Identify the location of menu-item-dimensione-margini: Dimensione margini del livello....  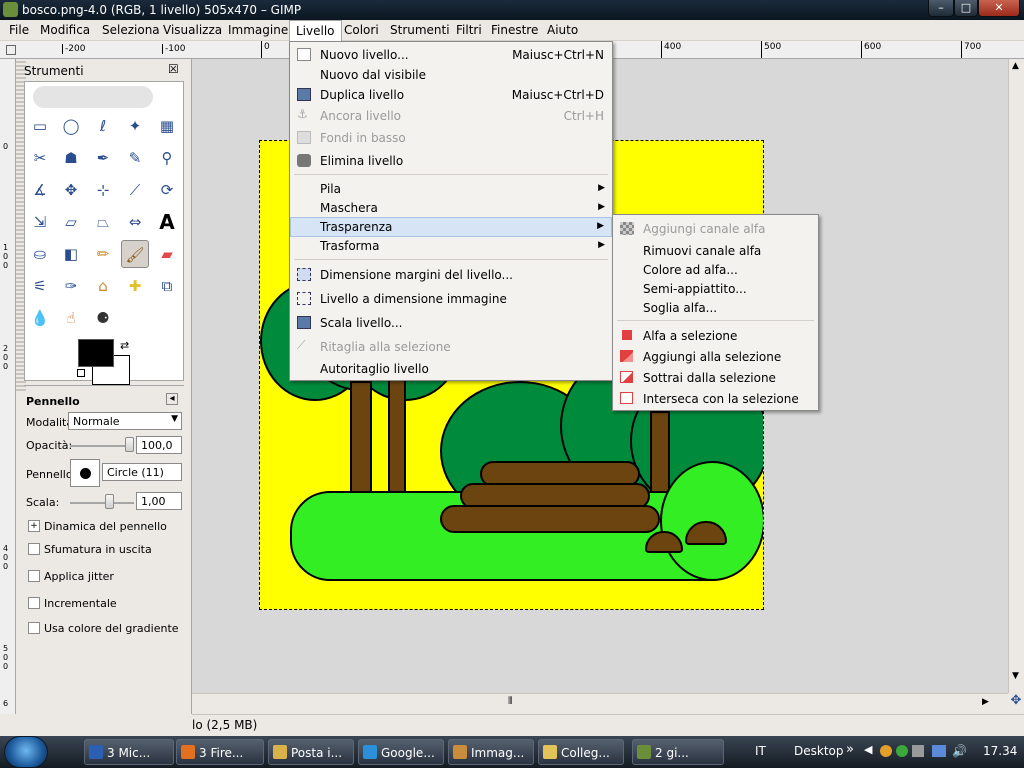
(451, 275).